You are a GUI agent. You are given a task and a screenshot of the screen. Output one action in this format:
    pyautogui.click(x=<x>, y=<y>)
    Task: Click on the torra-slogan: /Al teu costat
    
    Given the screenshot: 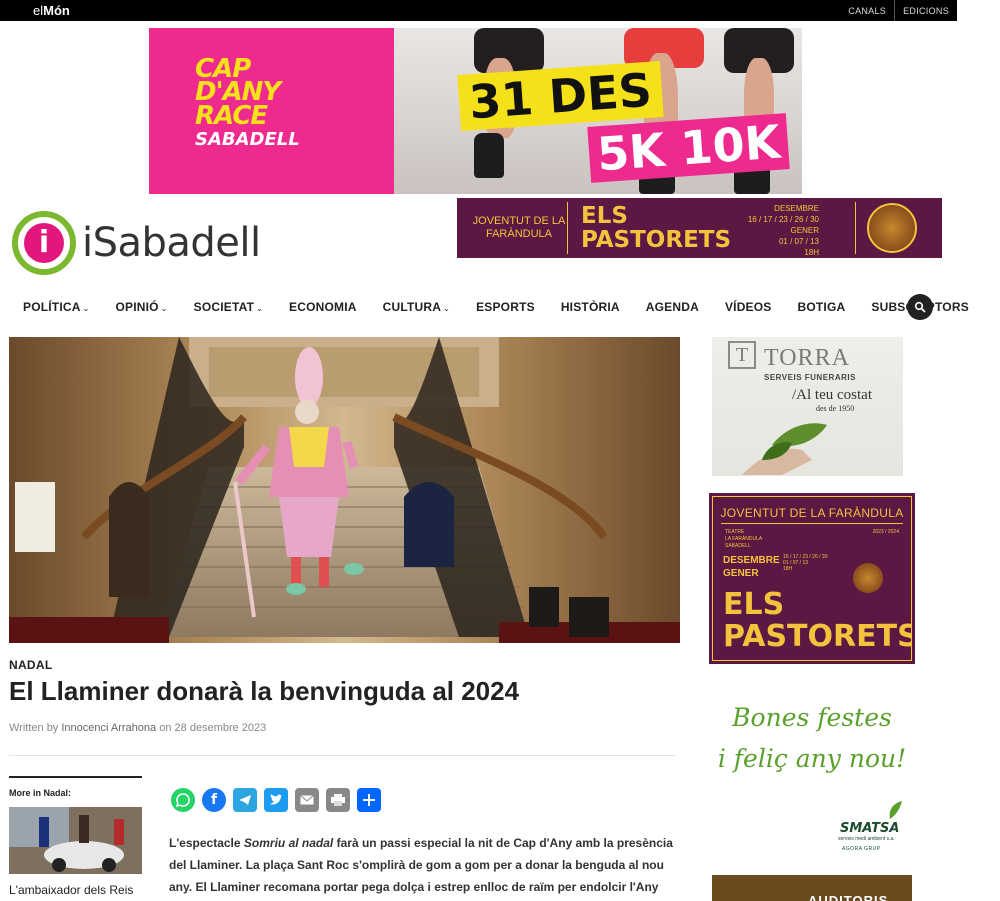 What is the action you would take?
    pyautogui.click(x=832, y=395)
    